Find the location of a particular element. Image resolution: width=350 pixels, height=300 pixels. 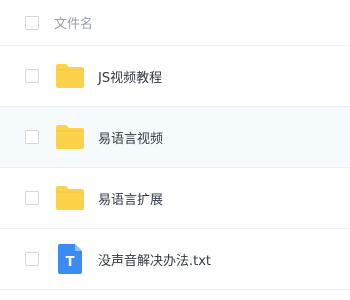

txt-icon-letter: T is located at coordinates (70, 262).